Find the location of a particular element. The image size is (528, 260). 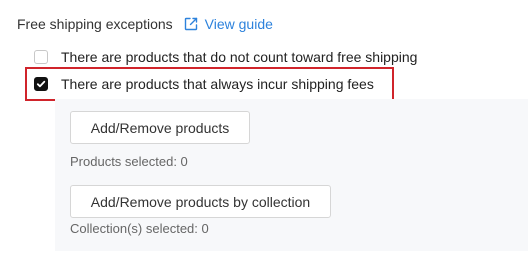

section-title: Free shipping exceptions is located at coordinates (95, 24).